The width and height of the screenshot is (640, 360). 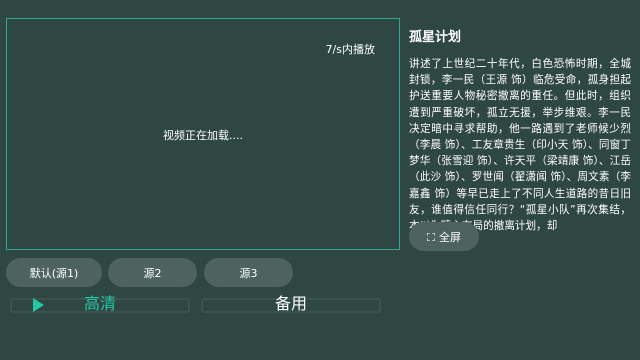 What do you see at coordinates (435, 37) in the screenshot?
I see `video-title: 孤星计划` at bounding box center [435, 37].